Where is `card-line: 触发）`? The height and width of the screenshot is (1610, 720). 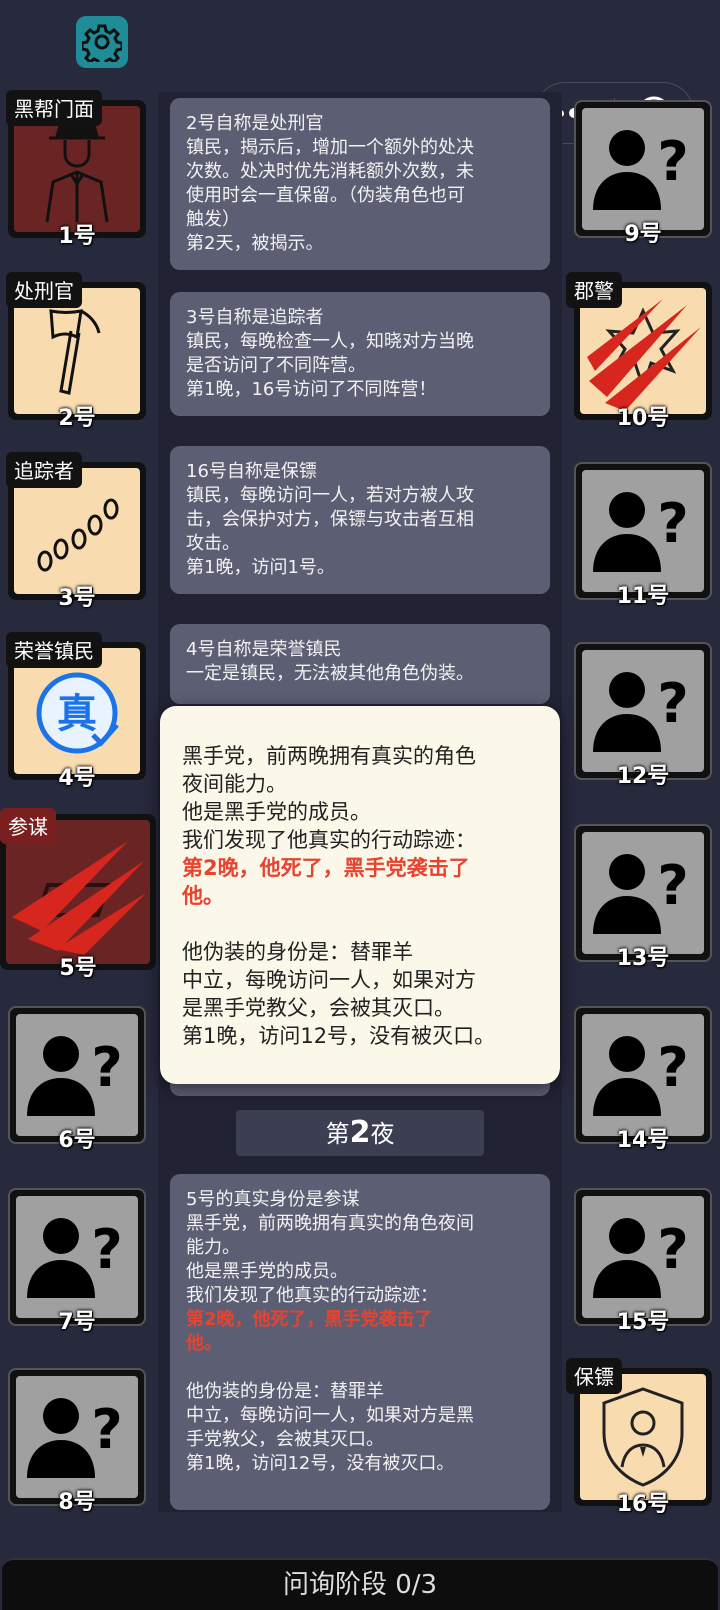 card-line: 触发） is located at coordinates (213, 219).